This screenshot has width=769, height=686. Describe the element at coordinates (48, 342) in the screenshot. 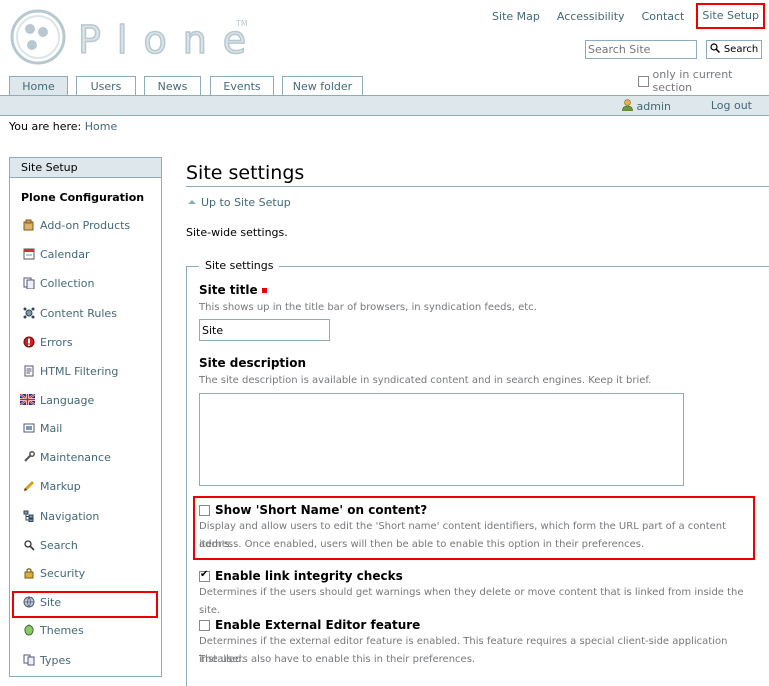

I see `config-errors: Errors` at that location.